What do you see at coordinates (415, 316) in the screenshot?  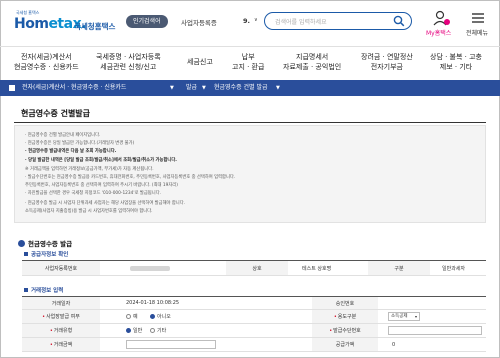 I see `chevron-down-icon: ▾` at bounding box center [415, 316].